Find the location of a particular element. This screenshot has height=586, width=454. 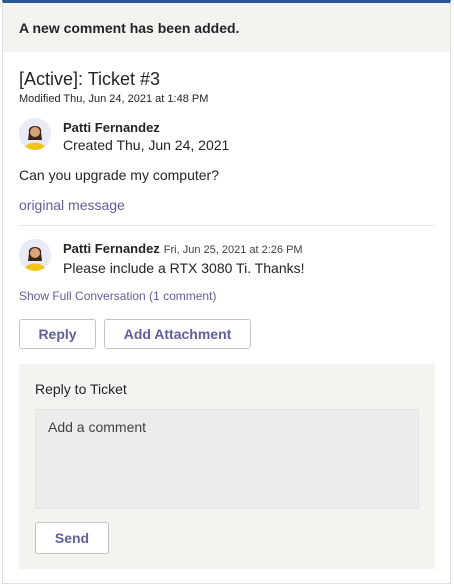

ticket-title: [Active]: Ticket #3 is located at coordinates (90, 79).